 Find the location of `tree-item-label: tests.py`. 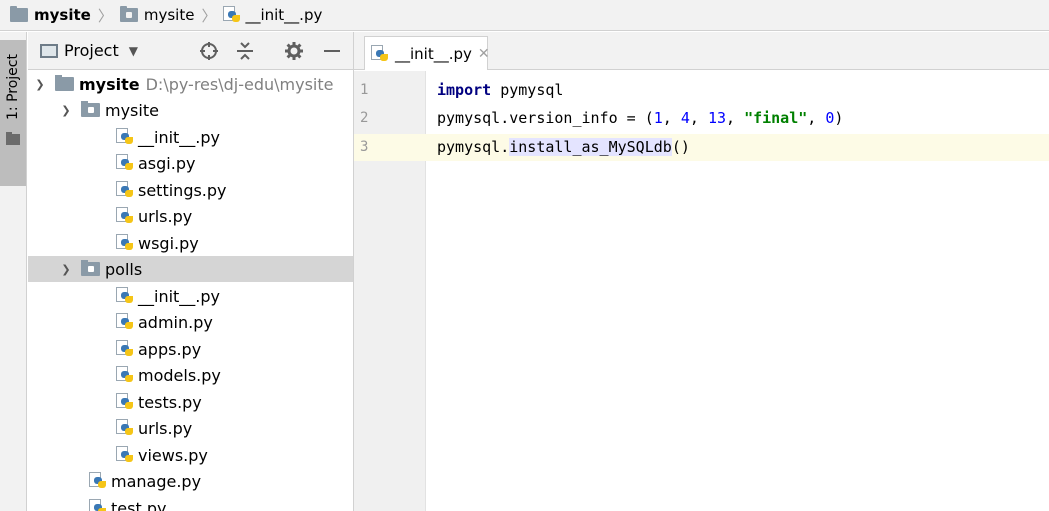

tree-item-label: tests.py is located at coordinates (170, 402).